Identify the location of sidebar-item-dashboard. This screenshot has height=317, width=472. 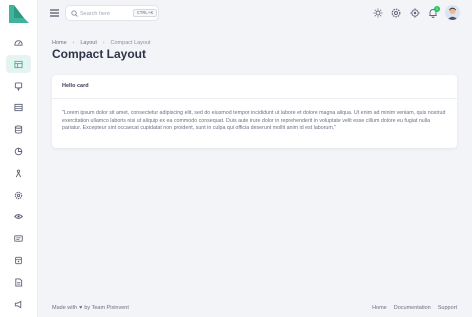
(18, 42).